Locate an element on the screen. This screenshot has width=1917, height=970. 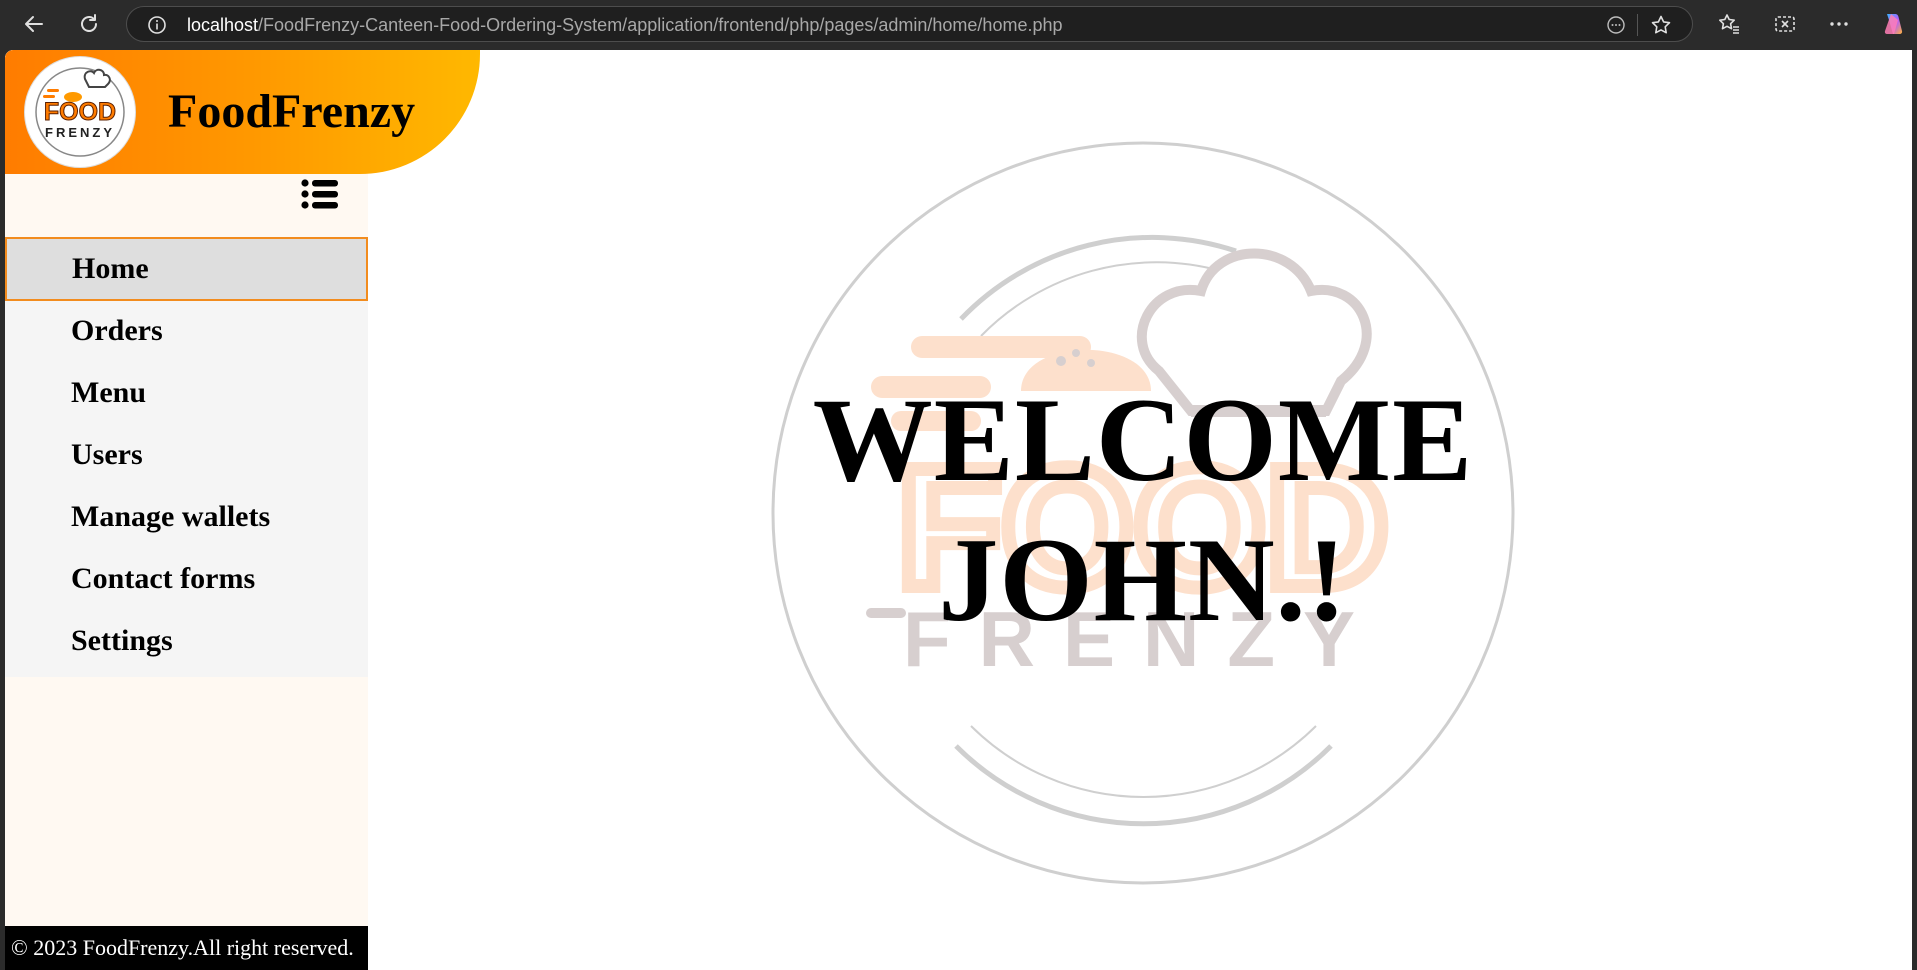
sidebar-item-home: Home is located at coordinates (186, 269).